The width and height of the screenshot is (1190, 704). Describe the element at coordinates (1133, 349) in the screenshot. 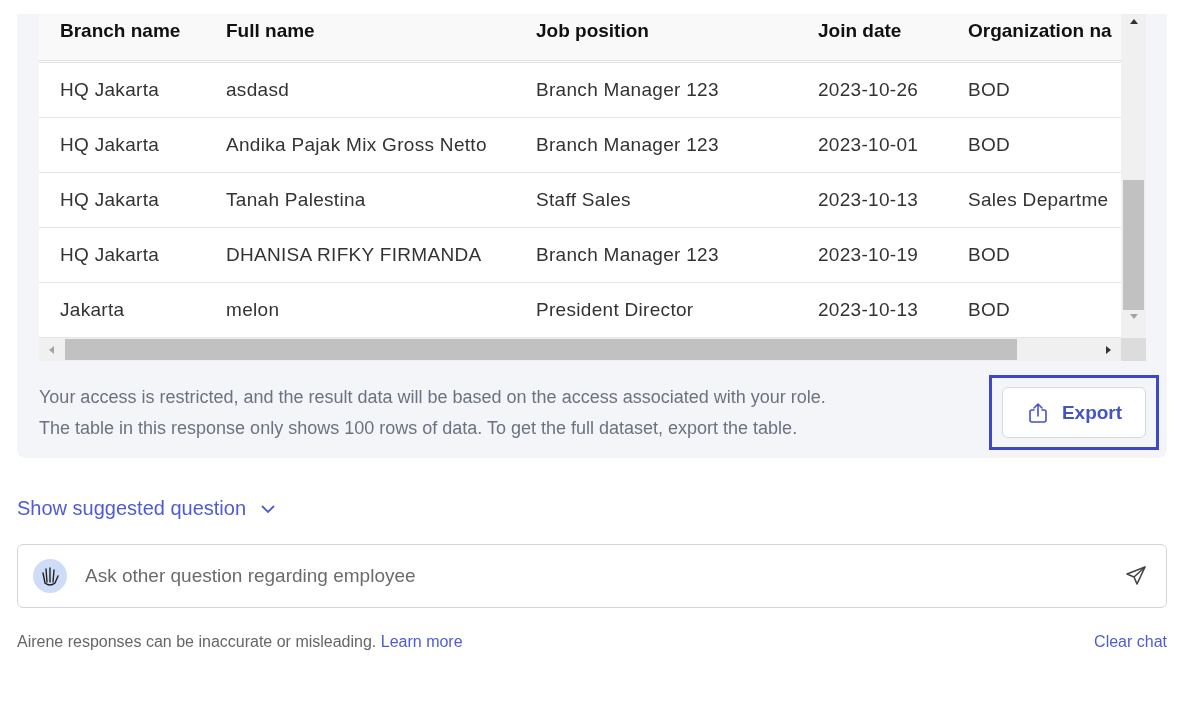

I see `scrollbar-corner` at that location.